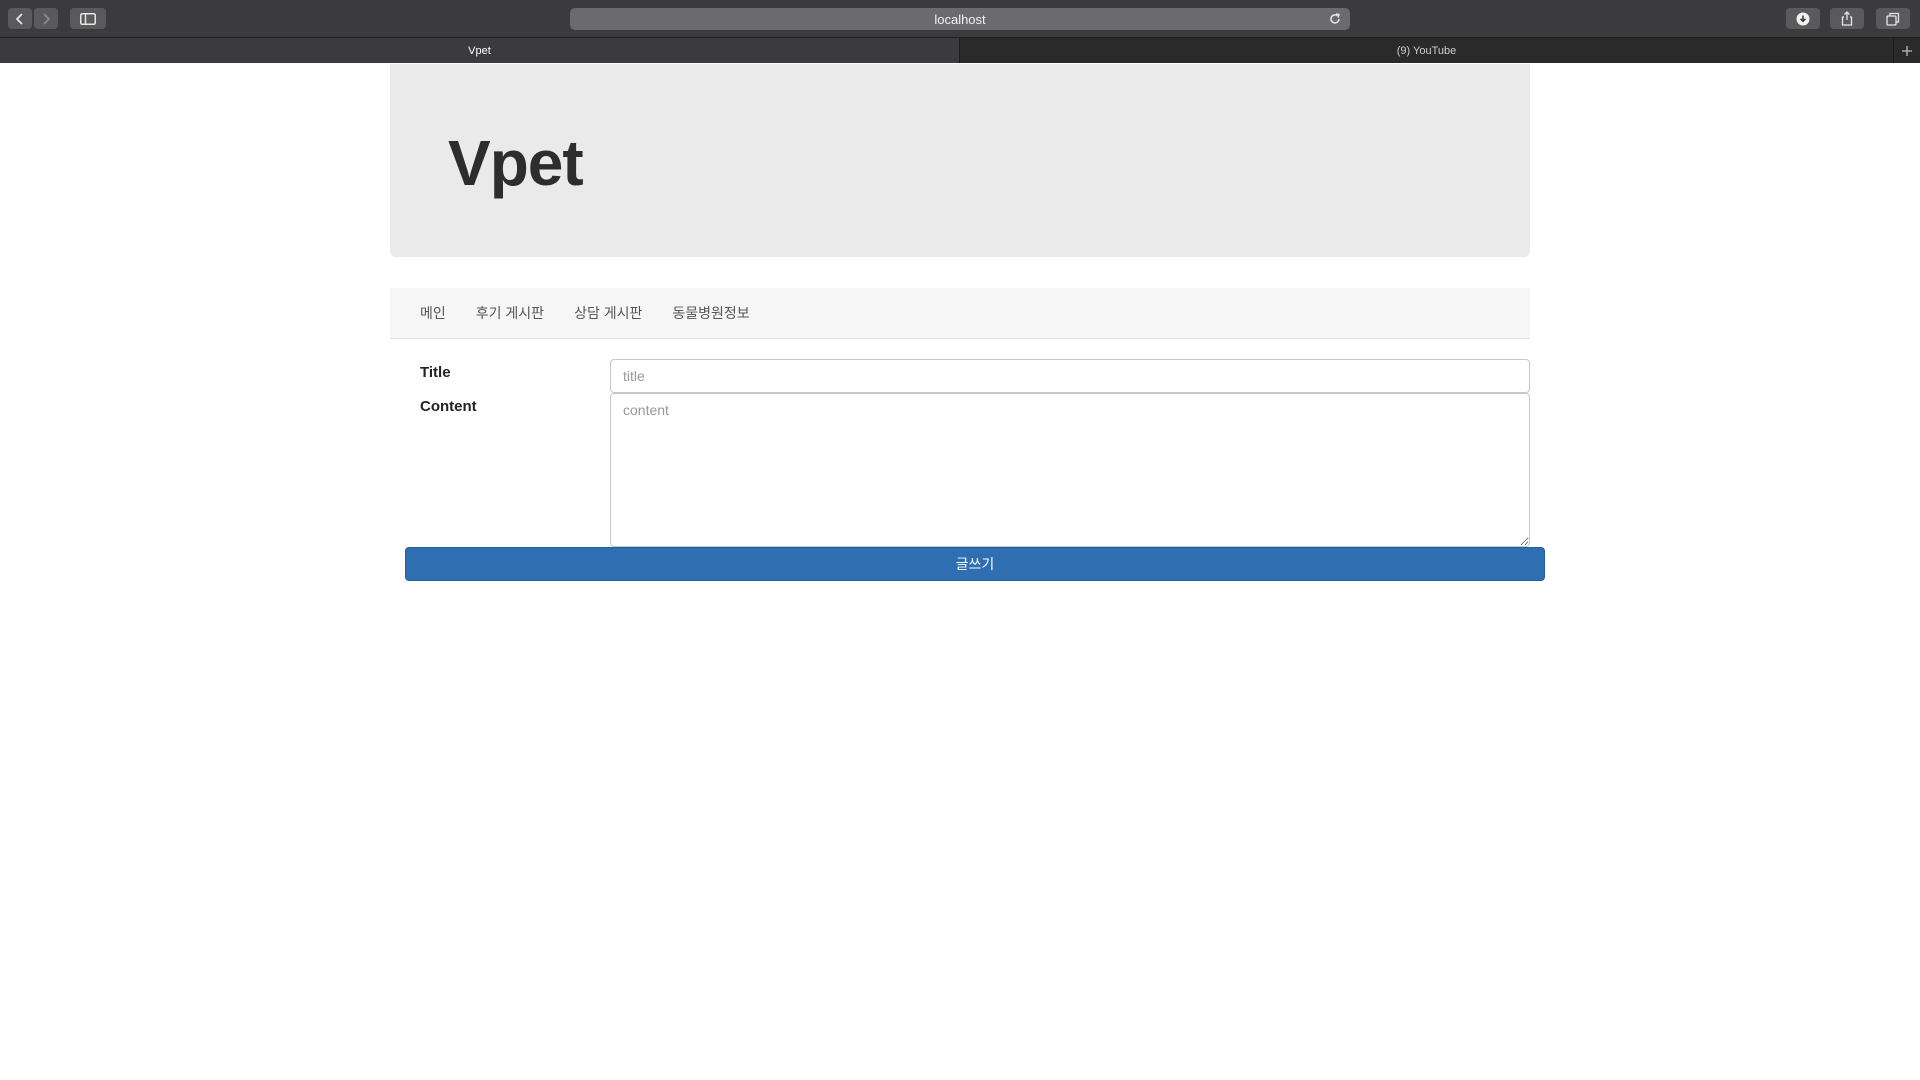 This screenshot has height=1080, width=1920. I want to click on back-icon, so click(19, 18).